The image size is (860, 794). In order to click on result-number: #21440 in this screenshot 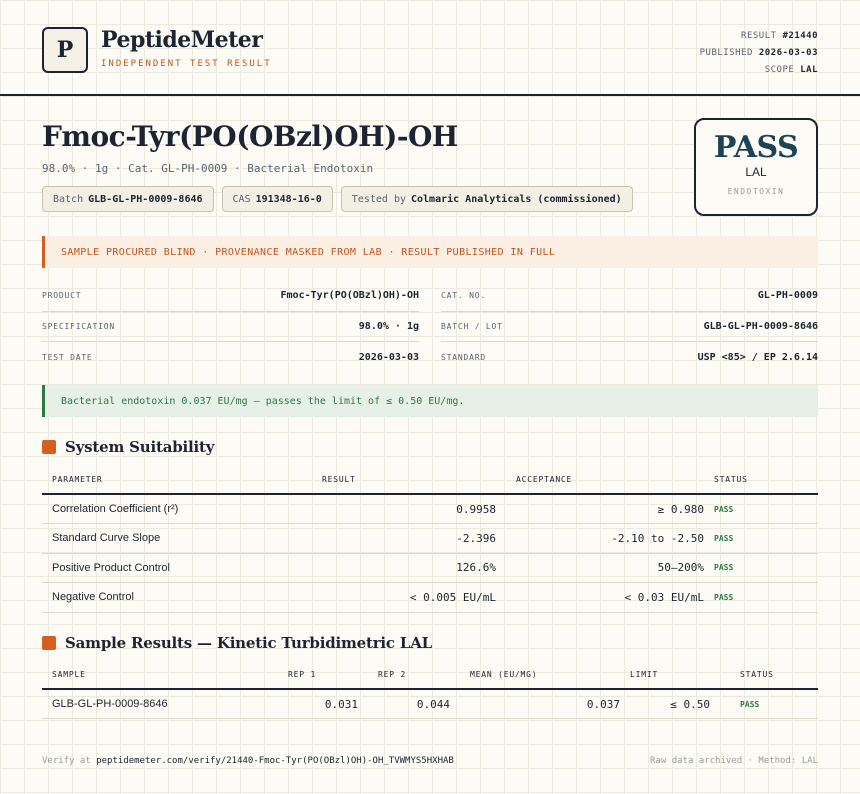, I will do `click(800, 36)`.